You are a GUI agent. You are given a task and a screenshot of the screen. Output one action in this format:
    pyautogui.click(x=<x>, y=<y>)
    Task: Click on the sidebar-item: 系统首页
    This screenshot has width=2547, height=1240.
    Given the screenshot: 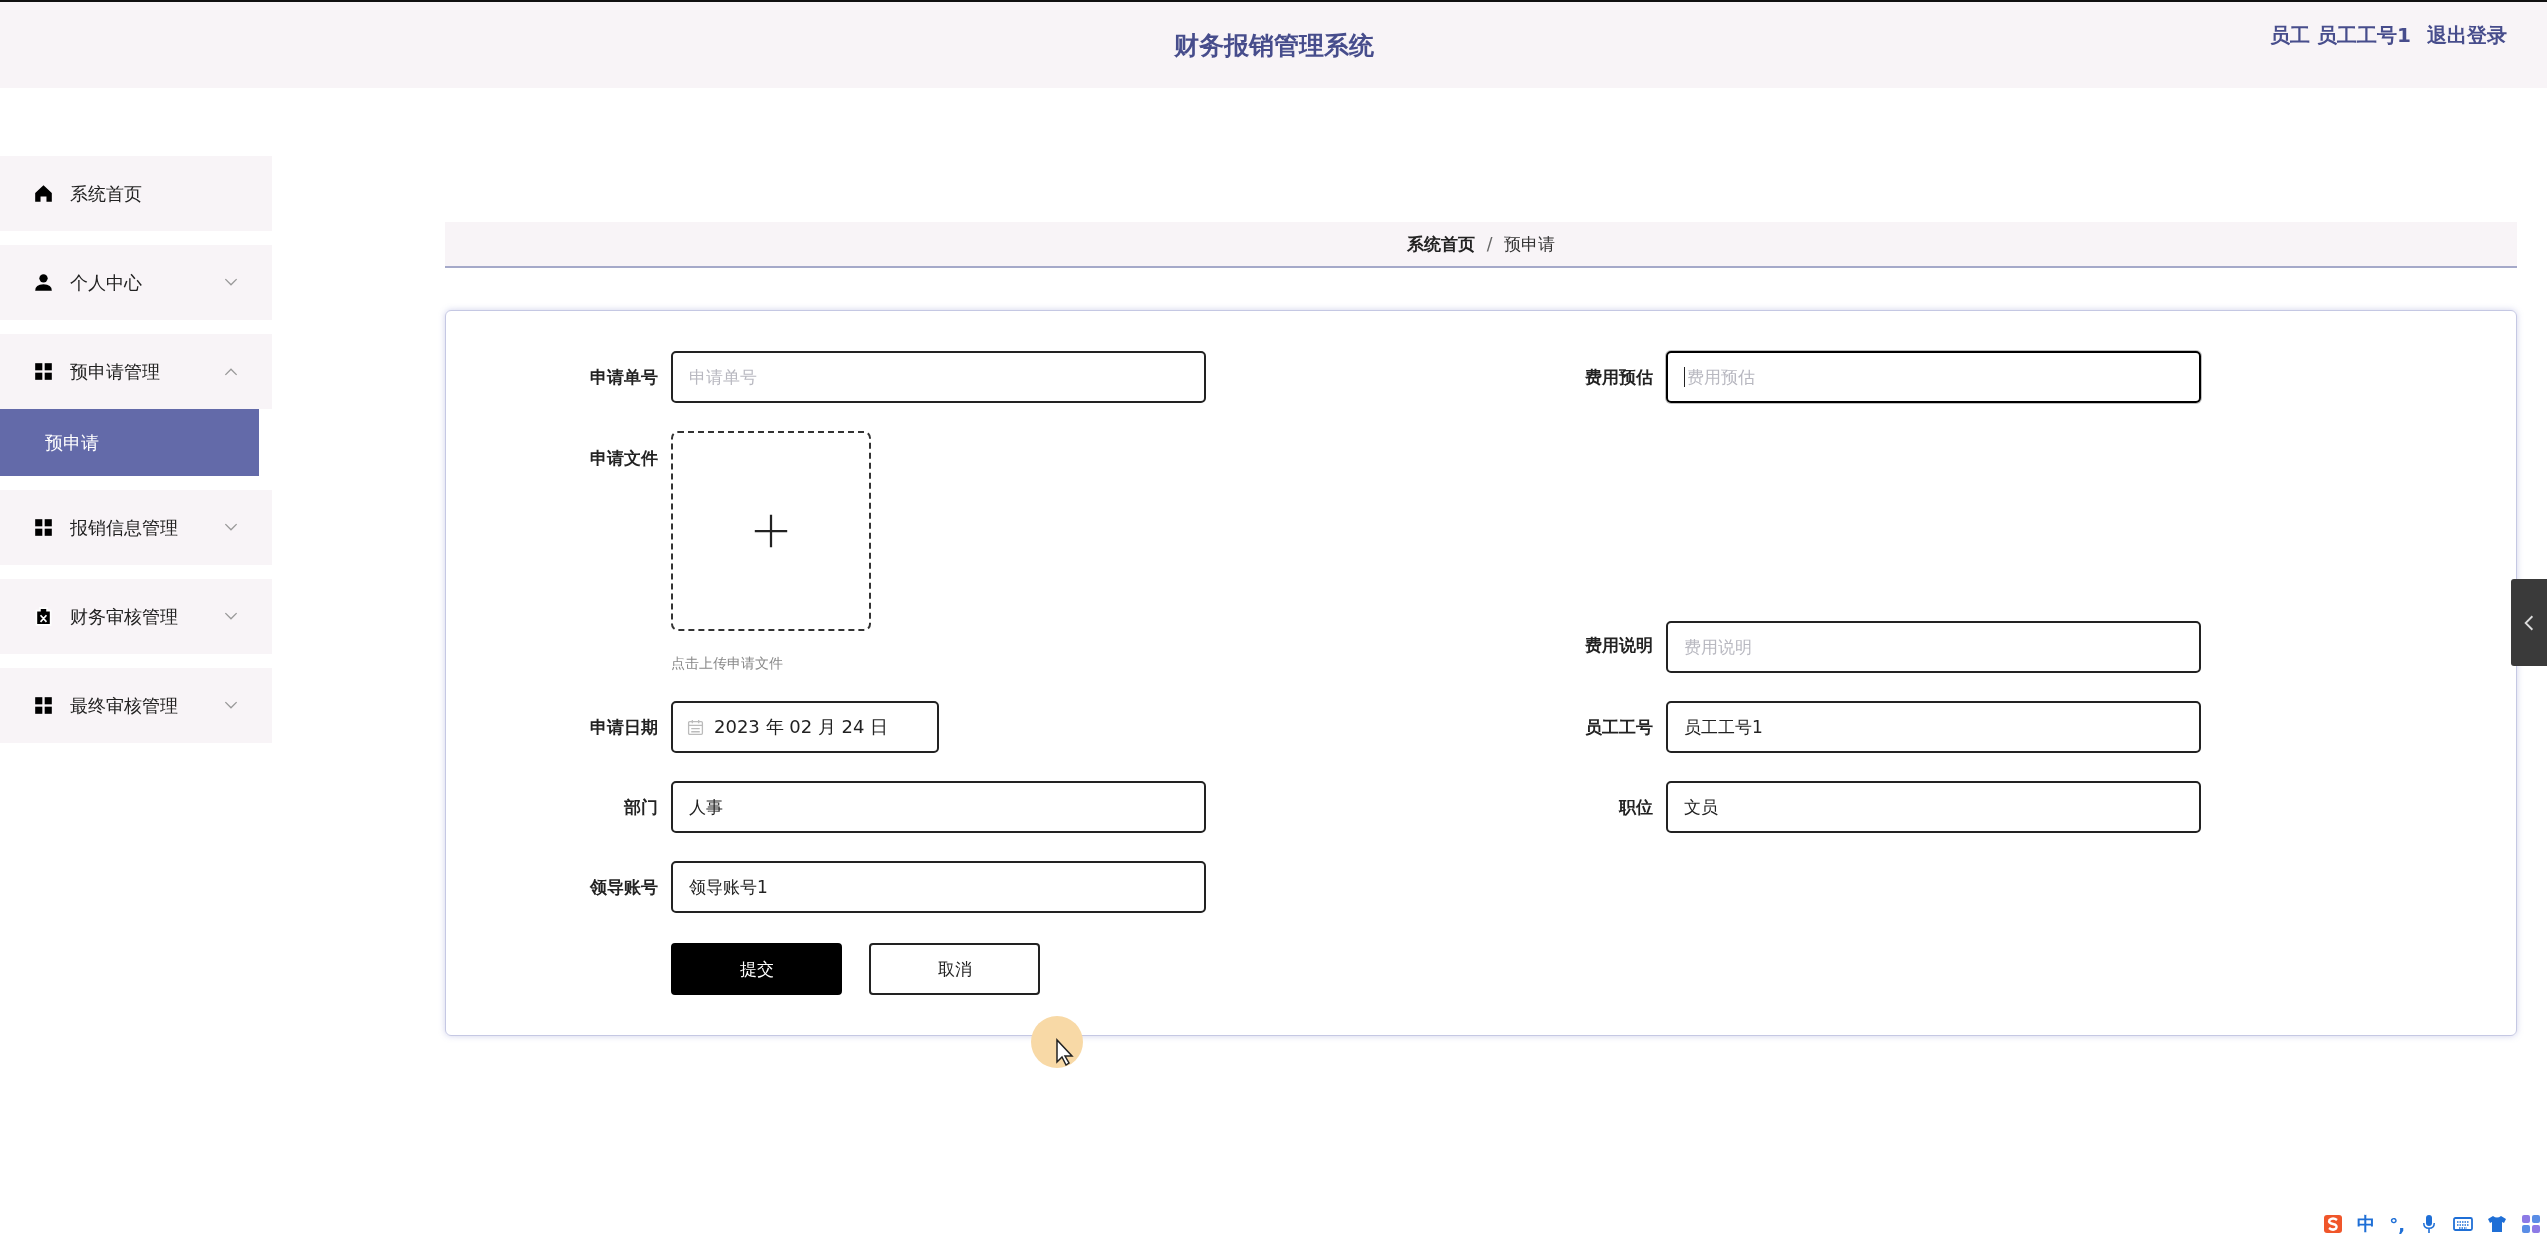 What is the action you would take?
    pyautogui.click(x=136, y=193)
    